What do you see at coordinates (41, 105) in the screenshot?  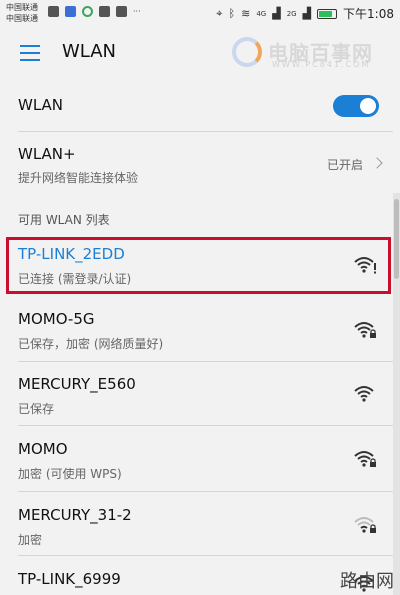 I see `wlan-label: WLAN` at bounding box center [41, 105].